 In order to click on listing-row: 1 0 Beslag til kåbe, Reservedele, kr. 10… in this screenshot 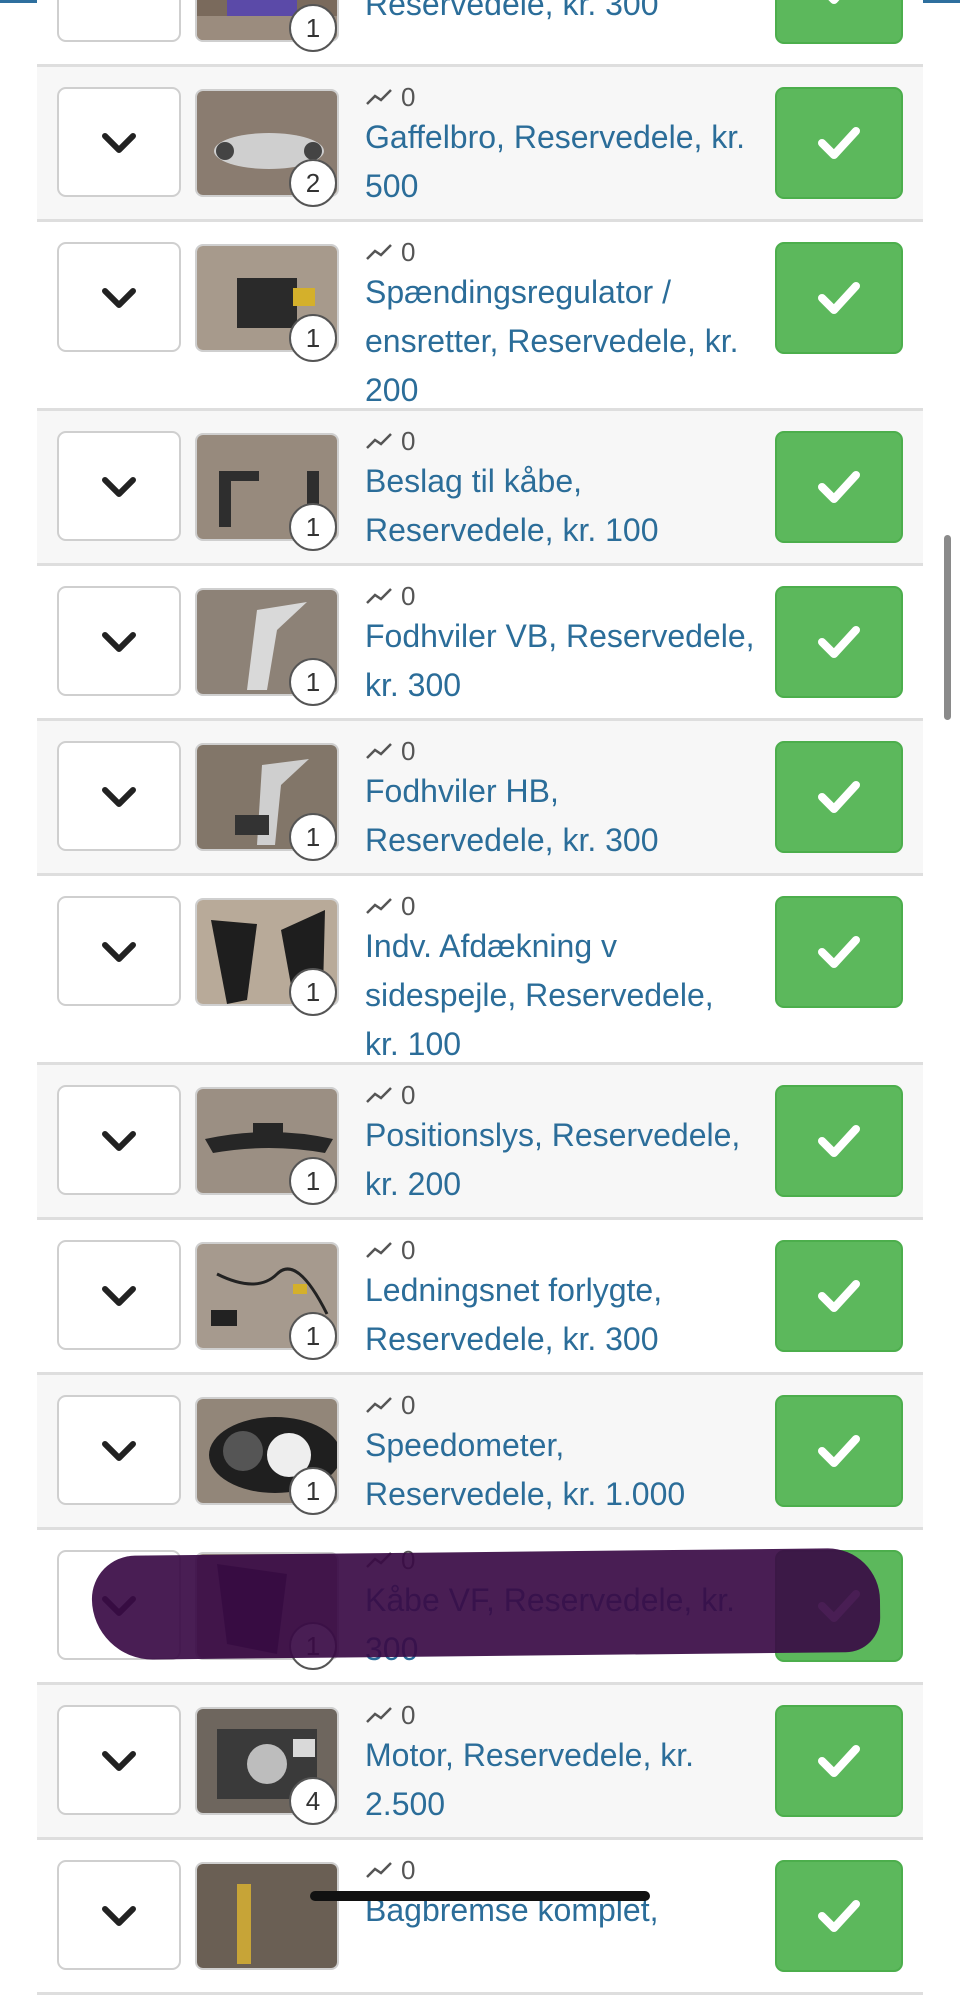, I will do `click(480, 488)`.